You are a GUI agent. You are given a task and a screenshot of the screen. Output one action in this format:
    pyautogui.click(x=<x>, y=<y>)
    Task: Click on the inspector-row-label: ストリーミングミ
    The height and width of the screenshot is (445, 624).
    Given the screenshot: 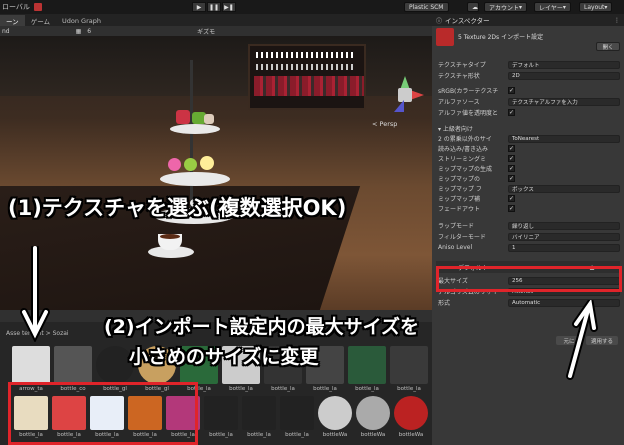 What is the action you would take?
    pyautogui.click(x=462, y=159)
    